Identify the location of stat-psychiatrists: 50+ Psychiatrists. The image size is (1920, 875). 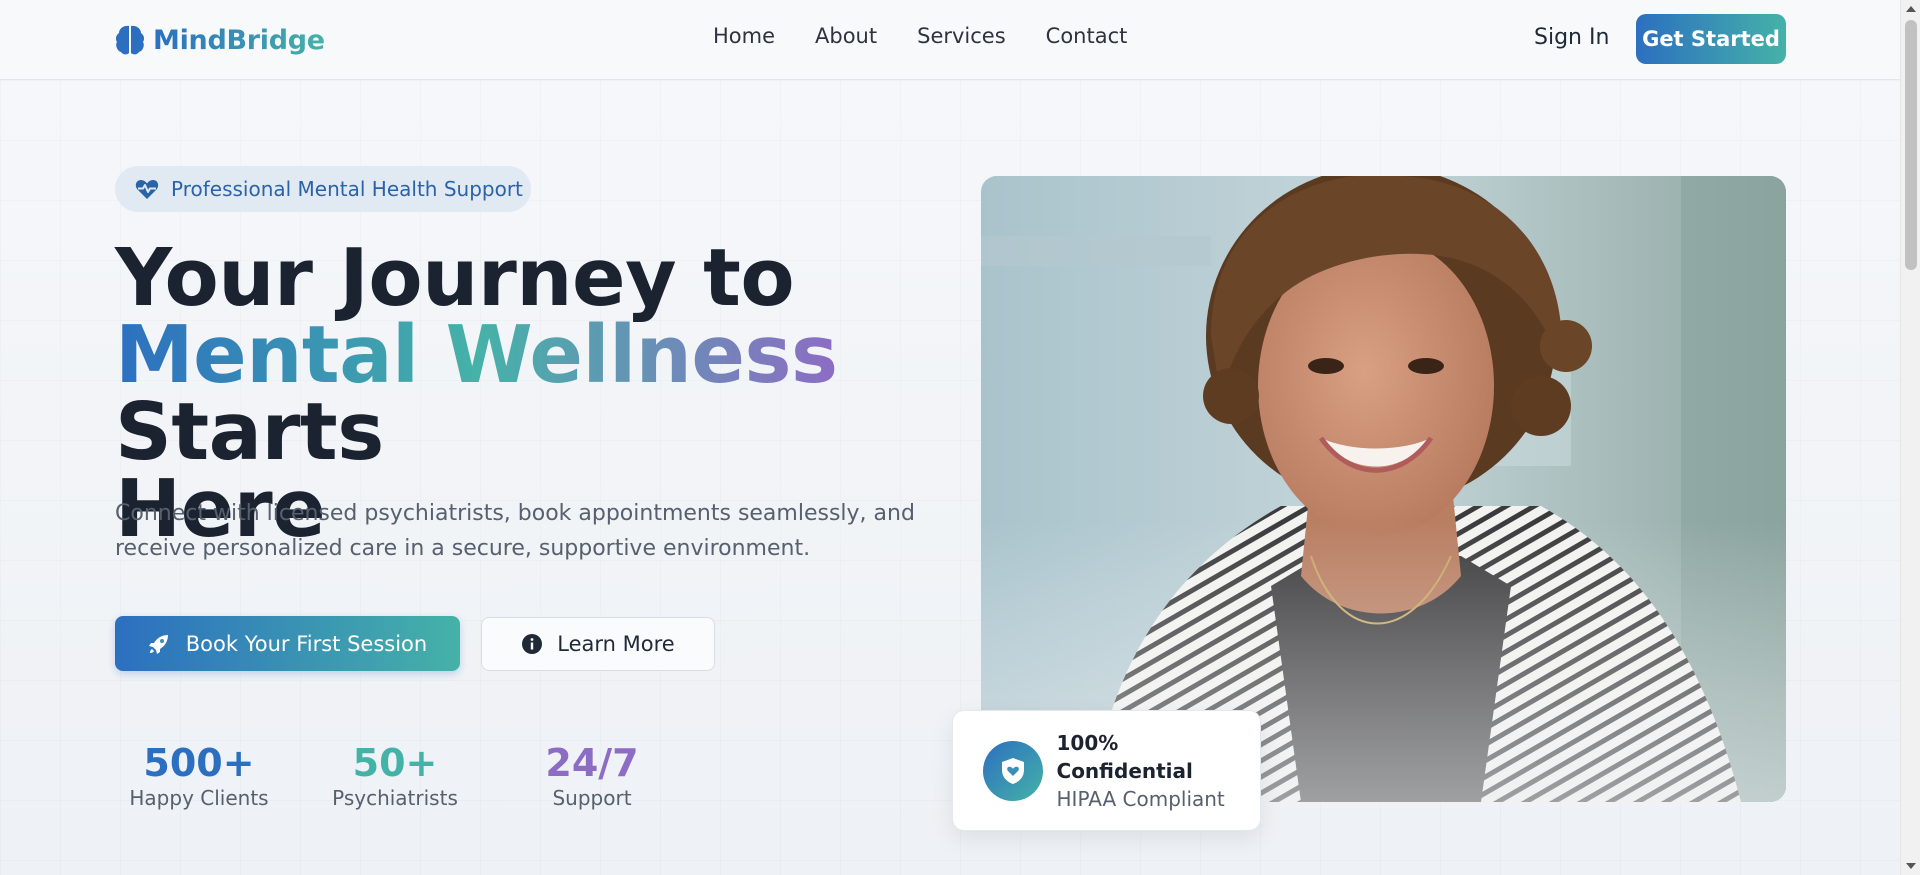
(395, 776).